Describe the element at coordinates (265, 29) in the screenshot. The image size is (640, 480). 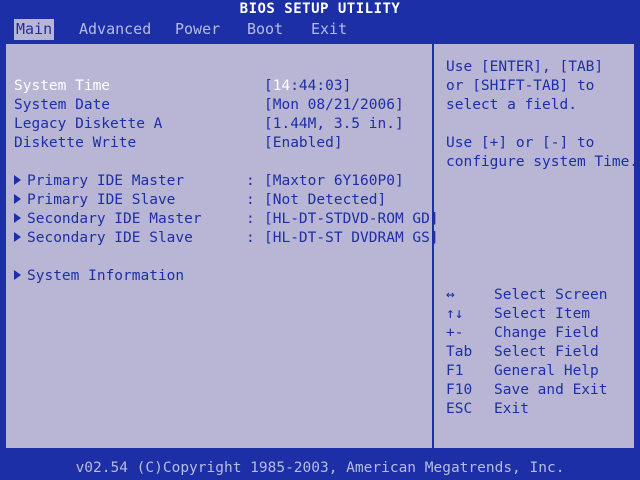
I see `tab-boot: Boot` at that location.